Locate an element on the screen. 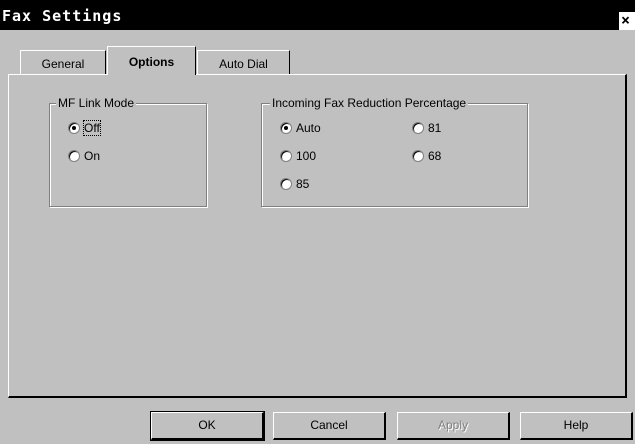 This screenshot has width=635, height=444. apply-button: Apply is located at coordinates (453, 426).